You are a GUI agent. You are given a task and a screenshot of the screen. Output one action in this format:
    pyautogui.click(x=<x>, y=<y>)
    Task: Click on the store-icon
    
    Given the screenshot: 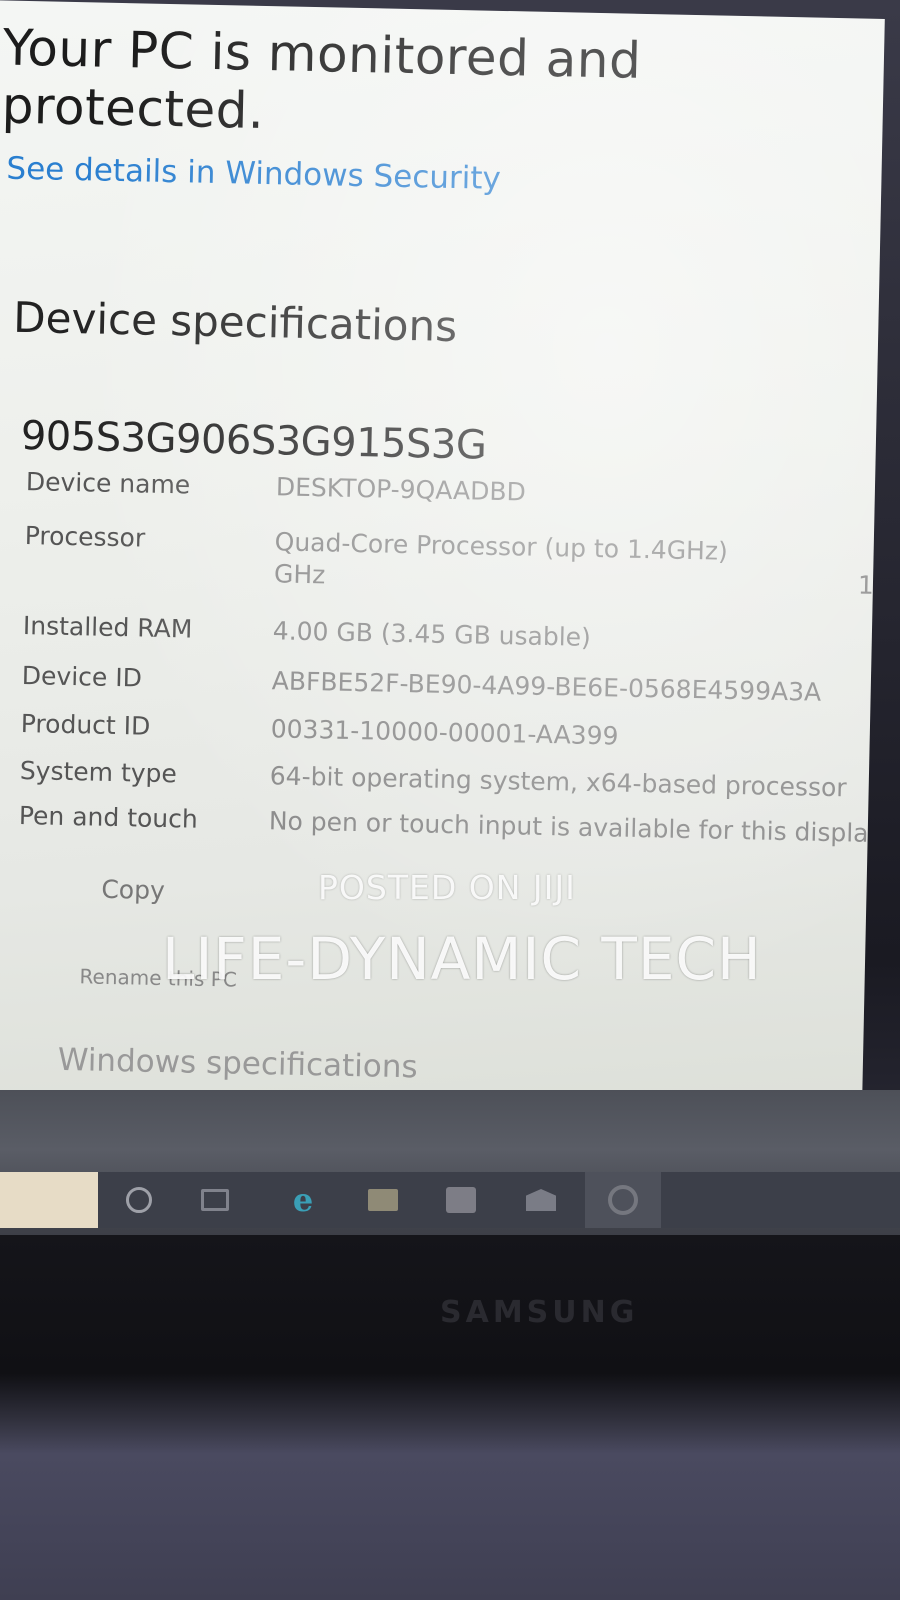 What is the action you would take?
    pyautogui.click(x=461, y=1200)
    